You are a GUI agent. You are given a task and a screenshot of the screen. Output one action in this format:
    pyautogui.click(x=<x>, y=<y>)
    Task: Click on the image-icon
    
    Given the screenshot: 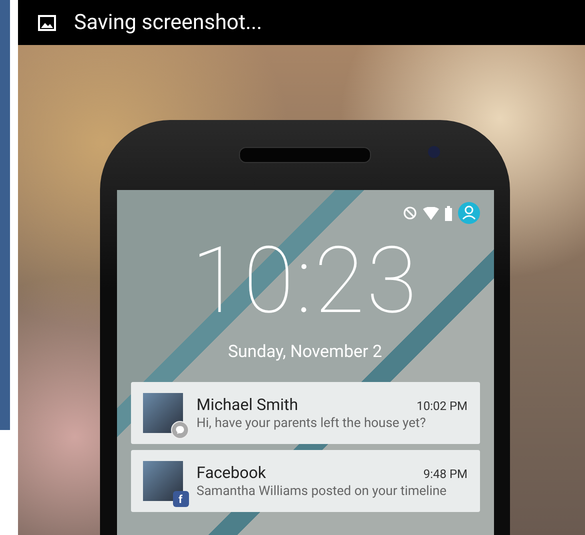 What is the action you would take?
    pyautogui.click(x=47, y=22)
    